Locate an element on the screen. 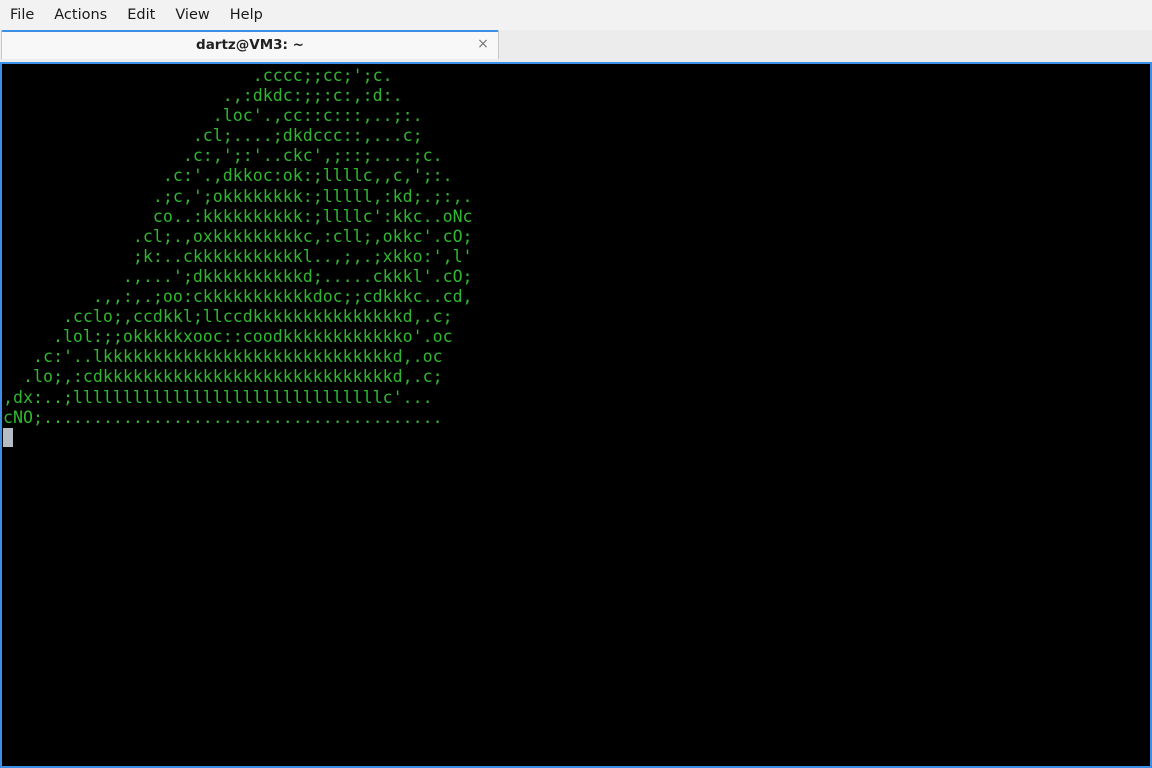 The width and height of the screenshot is (1152, 768). terminal-line: ;k:..ckkkkkkkkkkkl..,;,.;xkko:',l' is located at coordinates (238, 256).